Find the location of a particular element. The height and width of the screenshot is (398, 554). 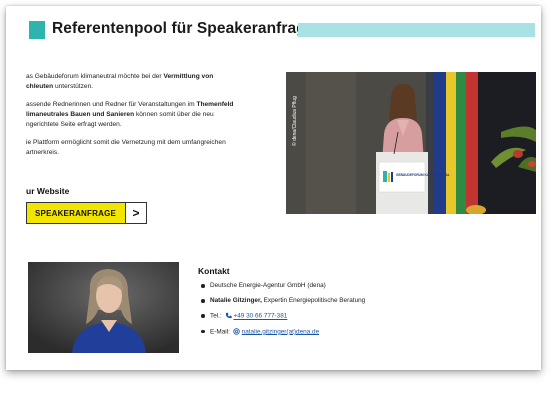

speakeranfrage-label: SPEAKERANFRAGE is located at coordinates (76, 213).